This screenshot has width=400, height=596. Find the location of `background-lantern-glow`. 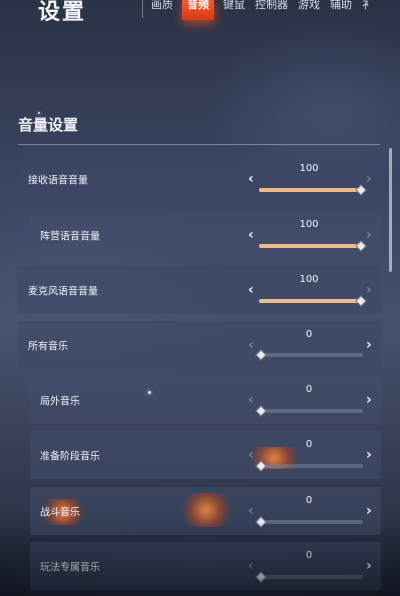

background-lantern-glow is located at coordinates (206, 510).